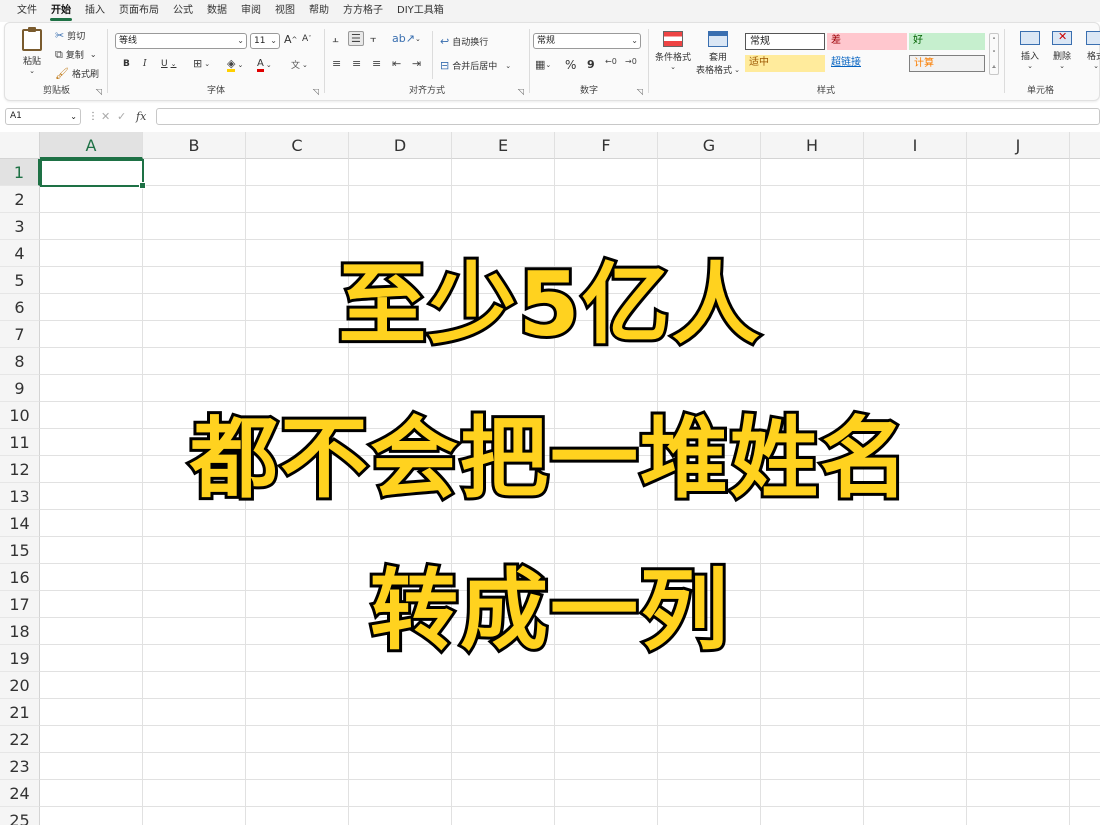 This screenshot has width=1100, height=825. I want to click on active-cell-a1, so click(93, 174).